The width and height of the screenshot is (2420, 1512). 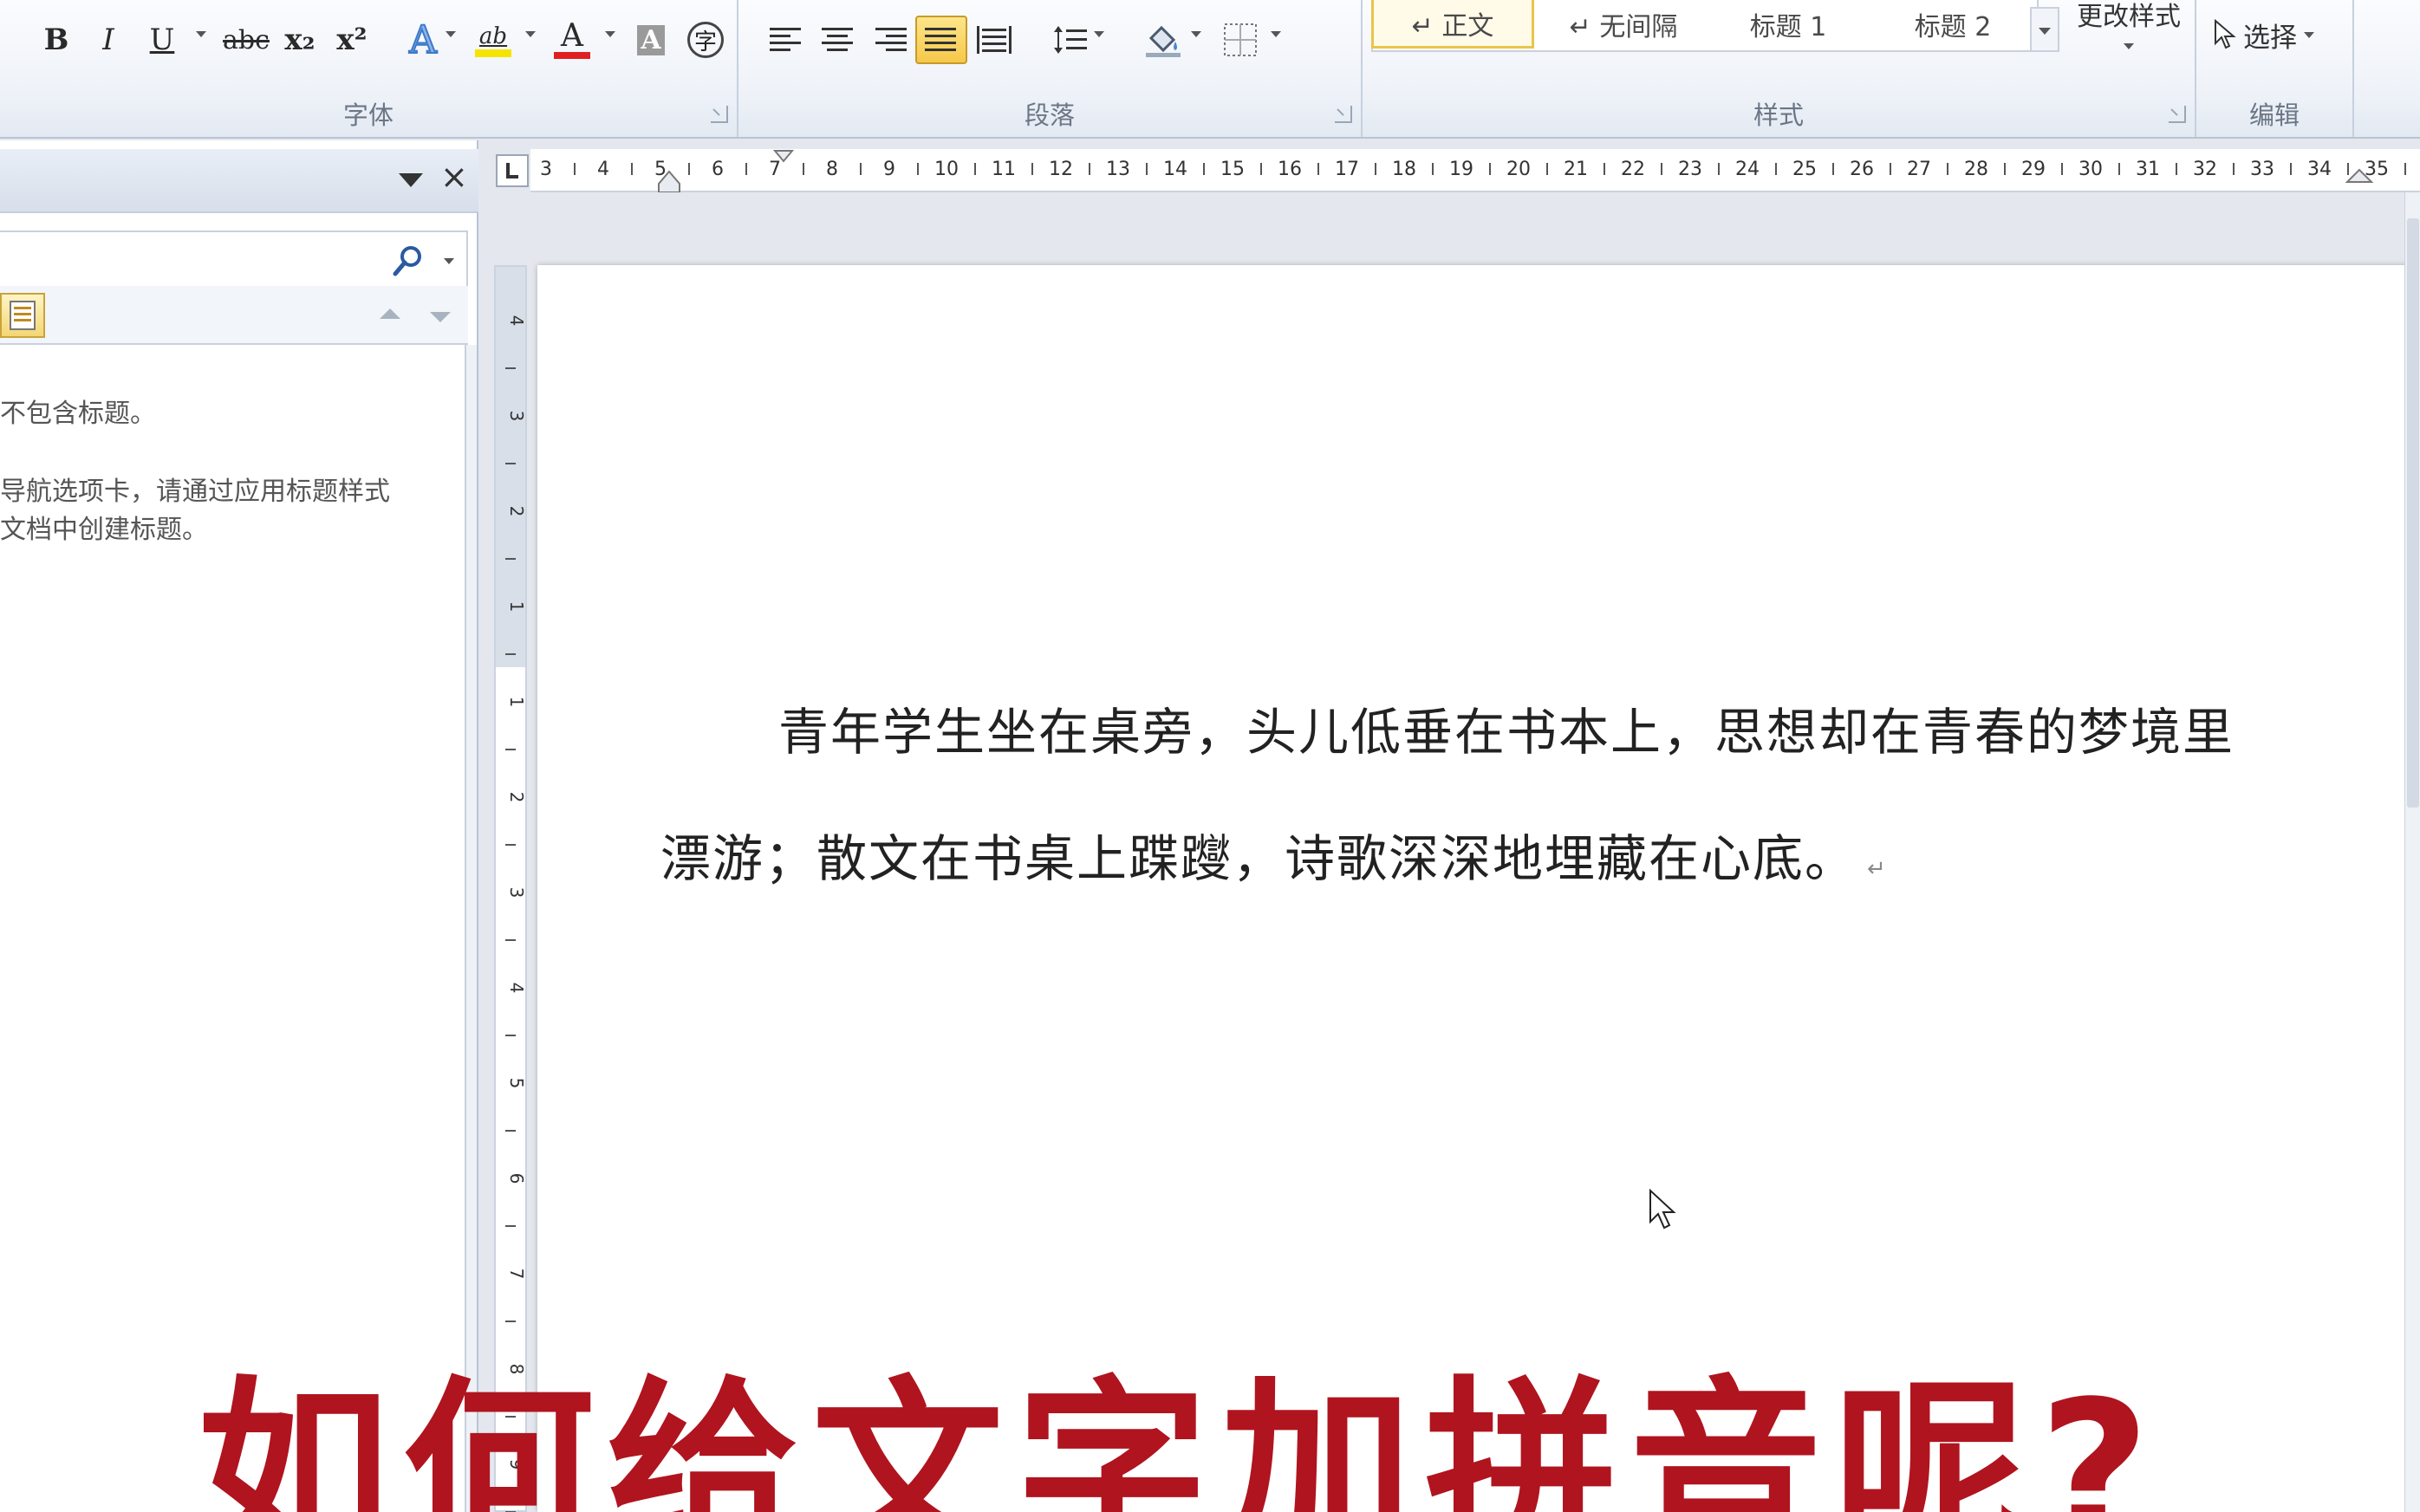 What do you see at coordinates (1196, 34) in the screenshot?
I see `shading-dropdown-icon` at bounding box center [1196, 34].